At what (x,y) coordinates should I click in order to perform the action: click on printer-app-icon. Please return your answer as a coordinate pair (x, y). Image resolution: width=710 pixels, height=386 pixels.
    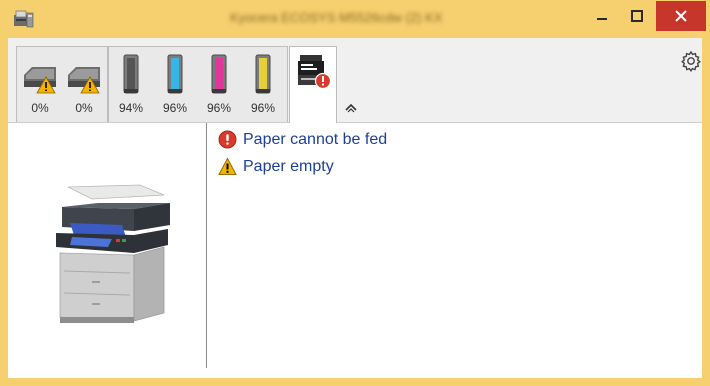
    Looking at the image, I should click on (24, 19).